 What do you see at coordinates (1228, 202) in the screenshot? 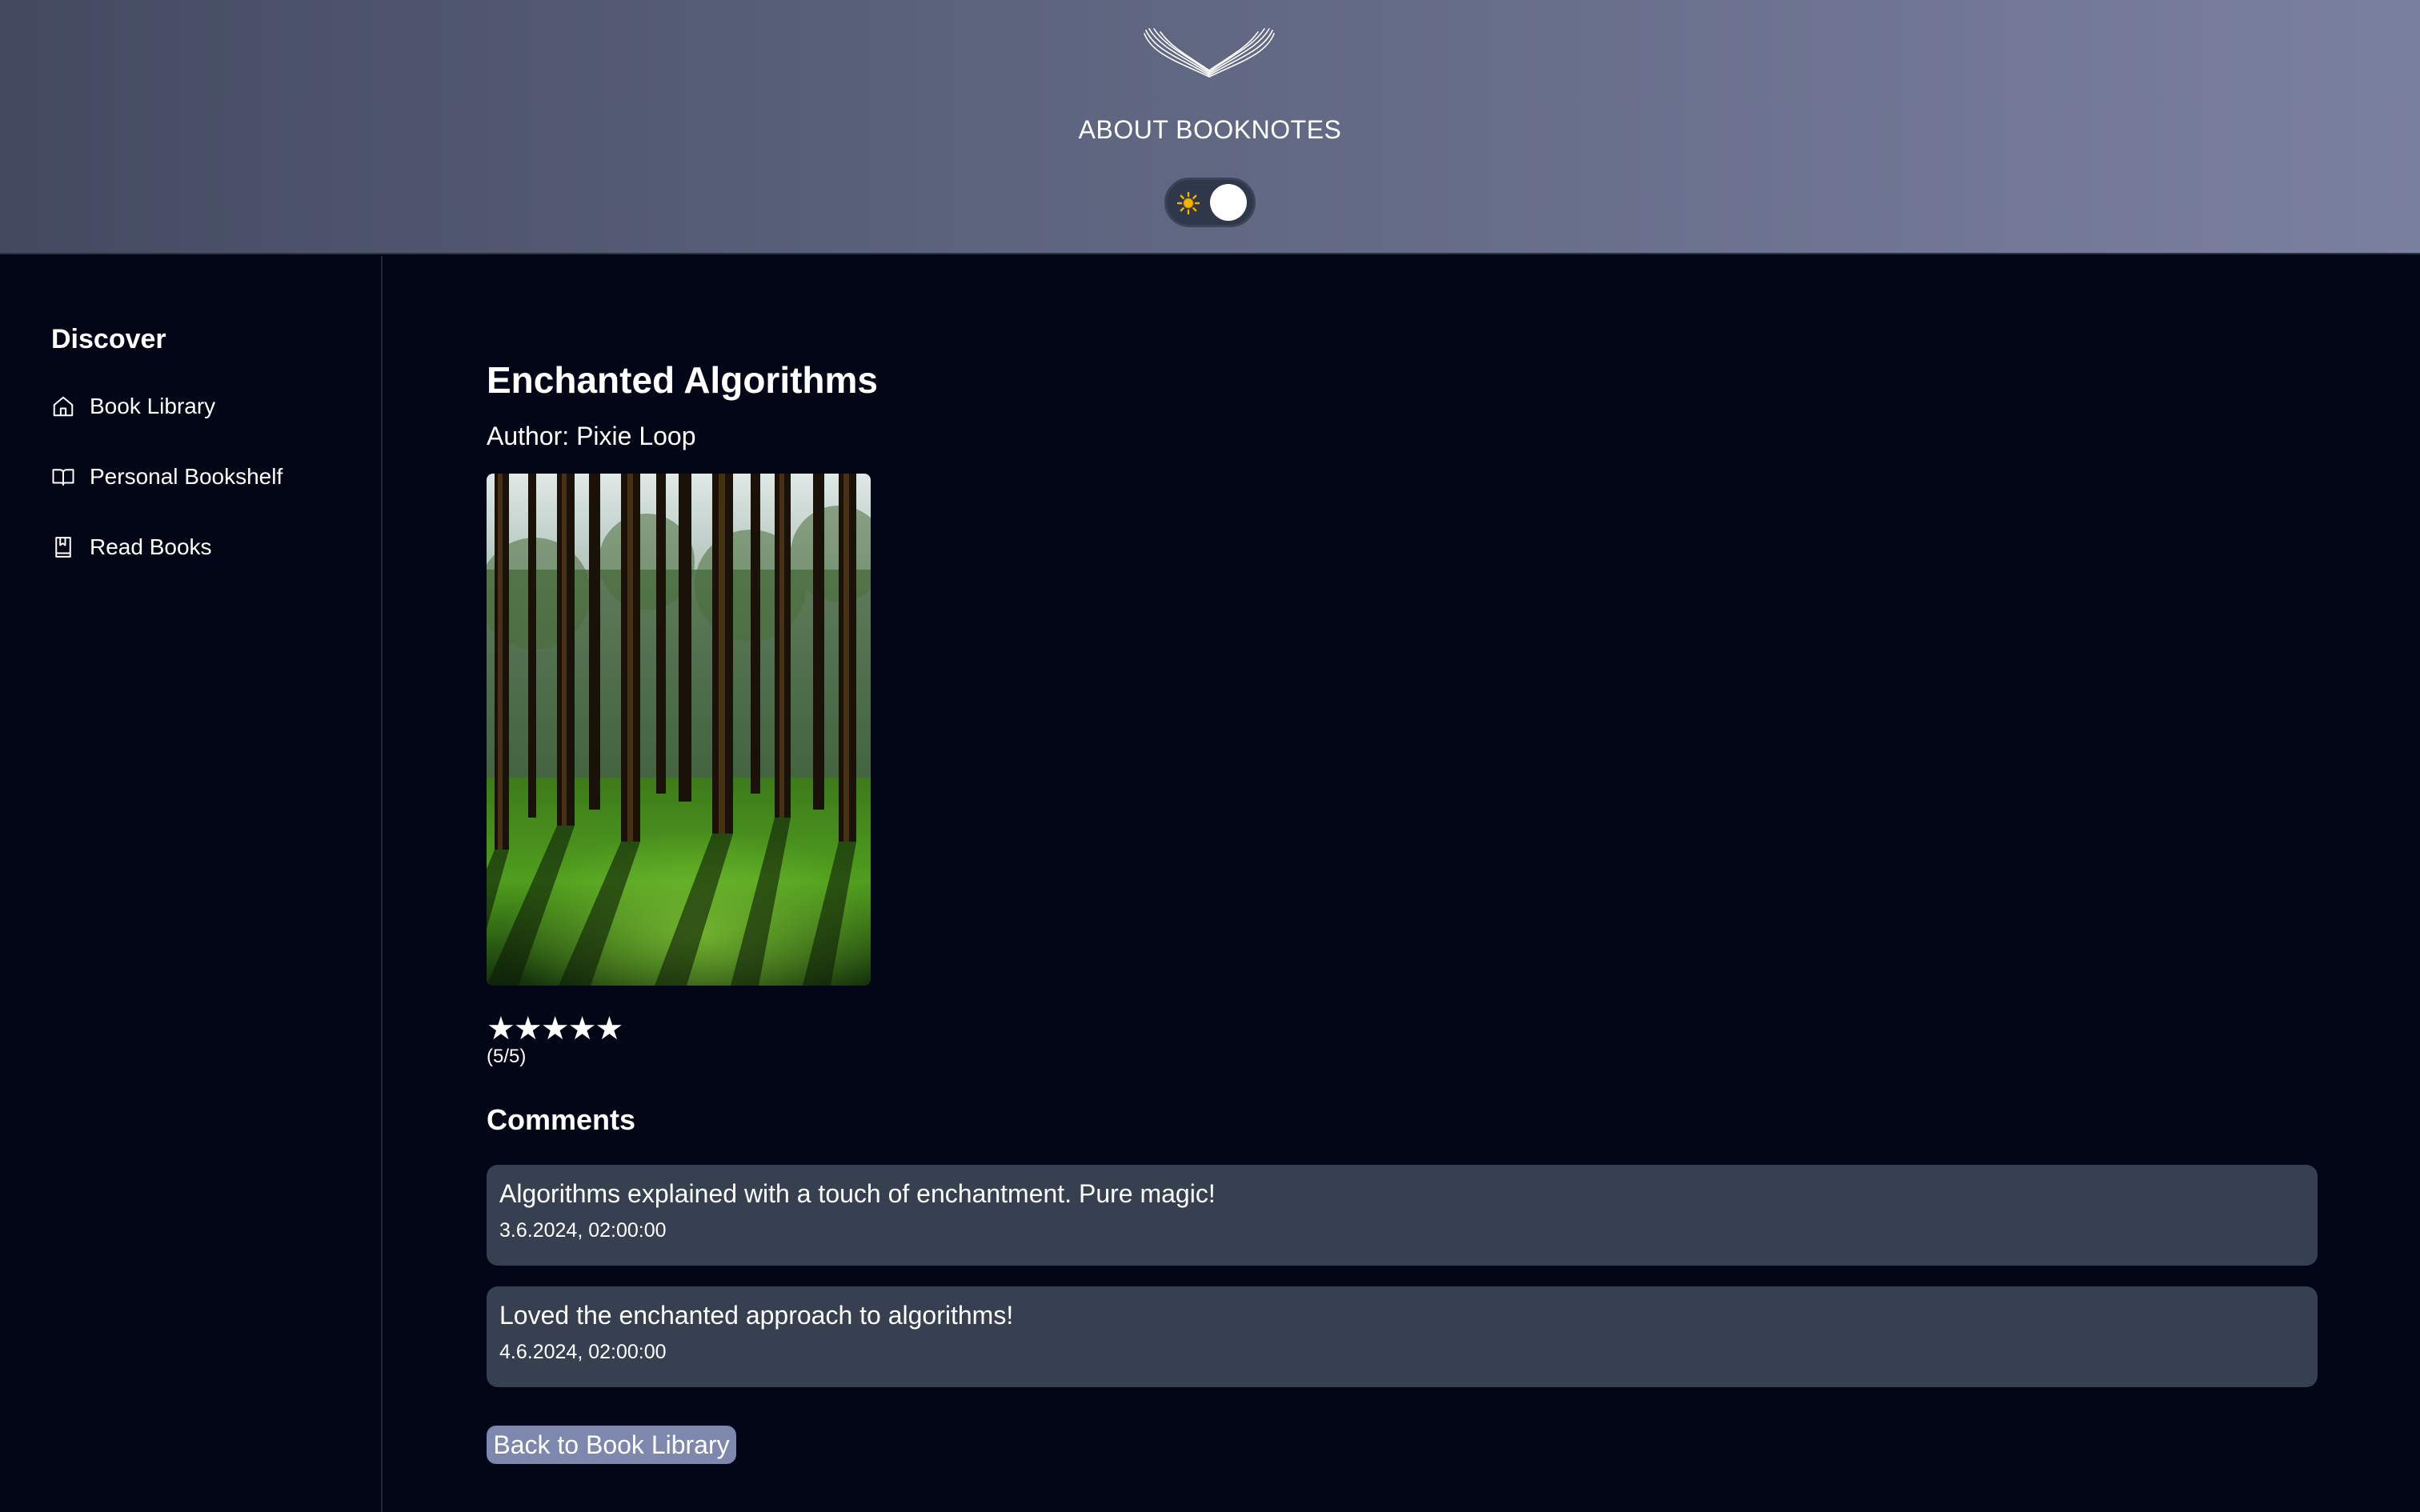
I see `toggle-knob` at bounding box center [1228, 202].